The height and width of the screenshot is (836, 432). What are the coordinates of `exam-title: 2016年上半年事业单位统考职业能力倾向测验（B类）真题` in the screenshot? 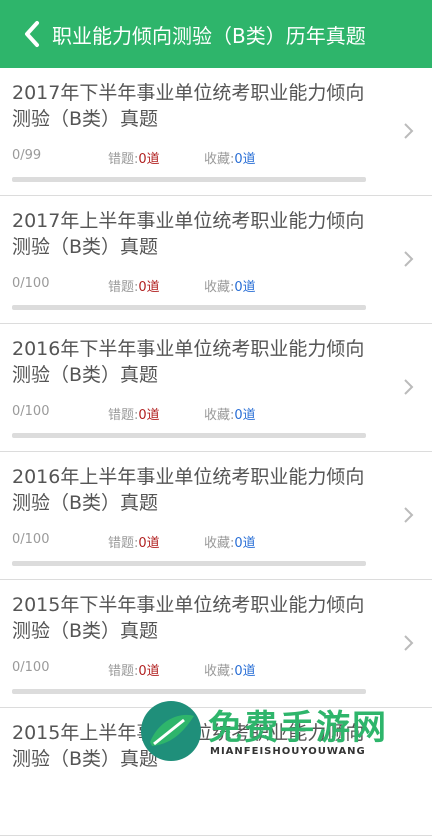 It's located at (188, 490).